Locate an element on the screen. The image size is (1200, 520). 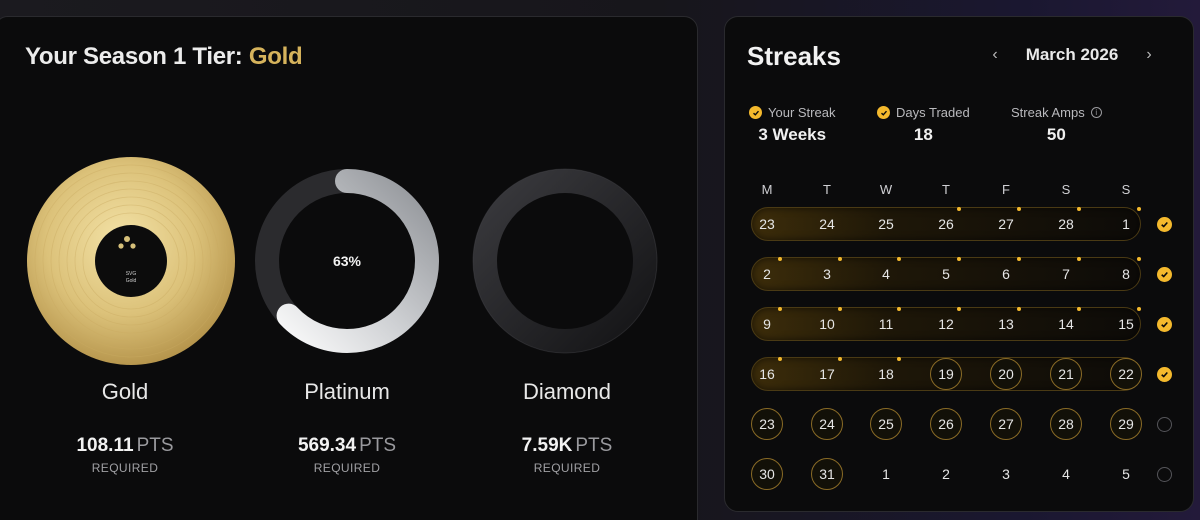
calendar-day-number: 7 is located at coordinates (1066, 274).